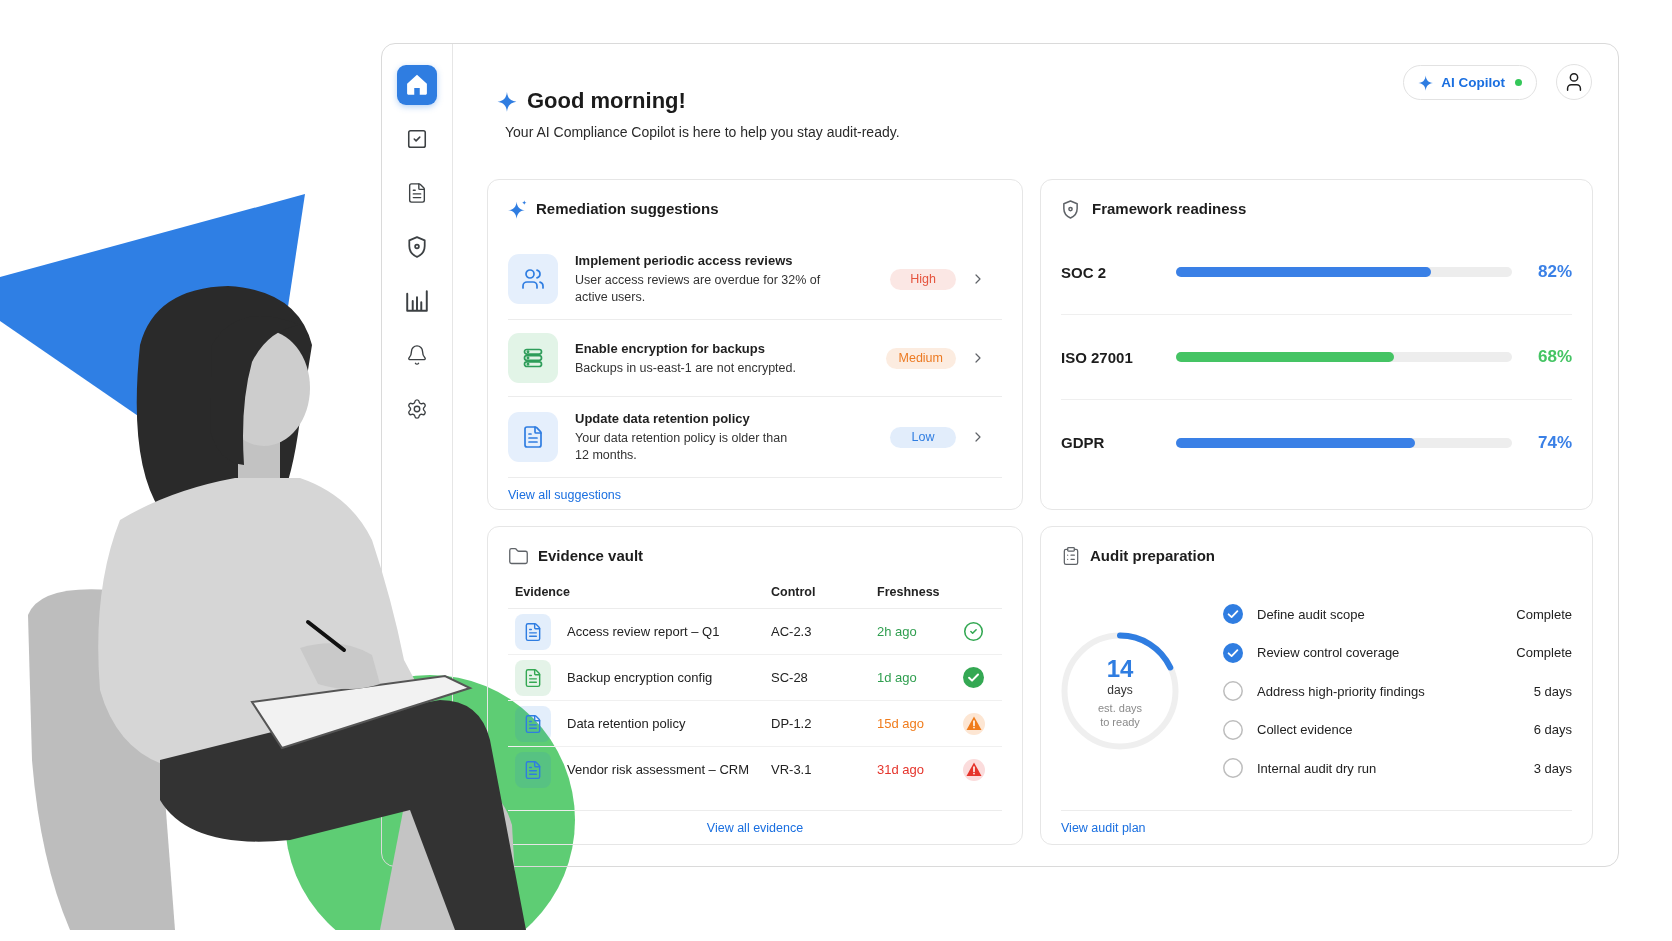 This screenshot has width=1672, height=941. I want to click on suggestion-title: Enable encryption for backups, so click(670, 348).